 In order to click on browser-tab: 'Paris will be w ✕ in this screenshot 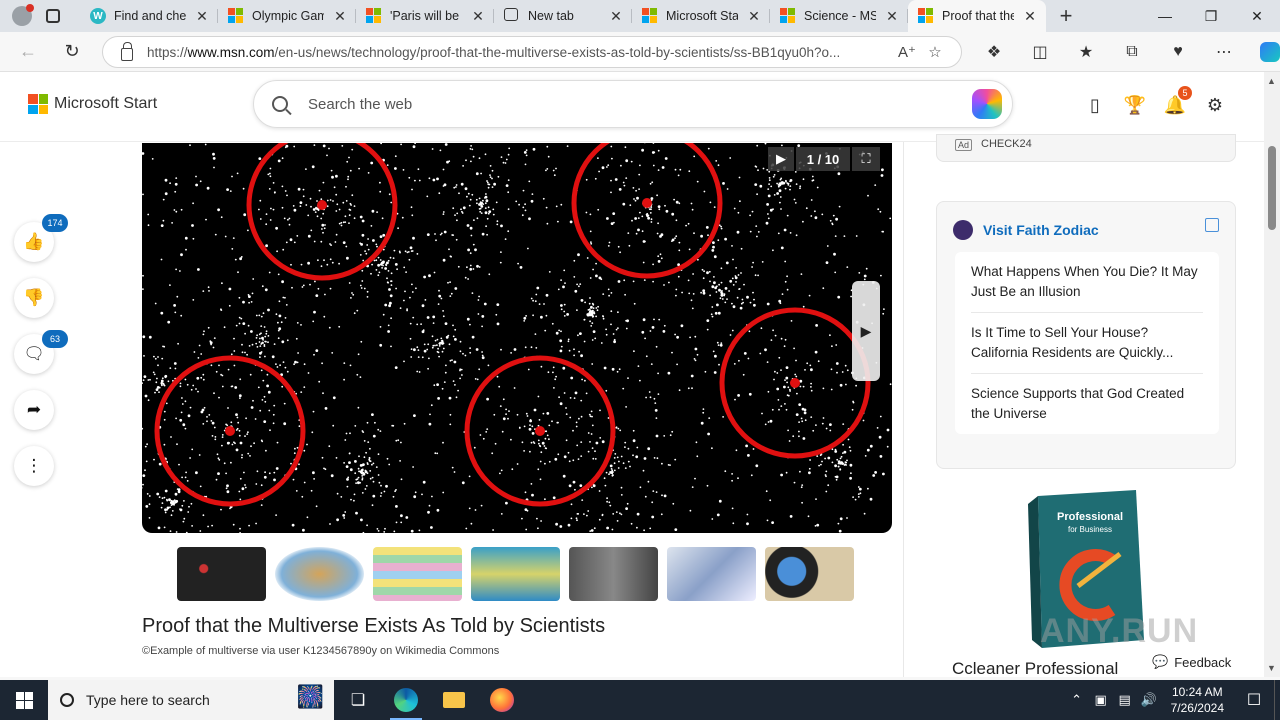, I will do `click(425, 16)`.